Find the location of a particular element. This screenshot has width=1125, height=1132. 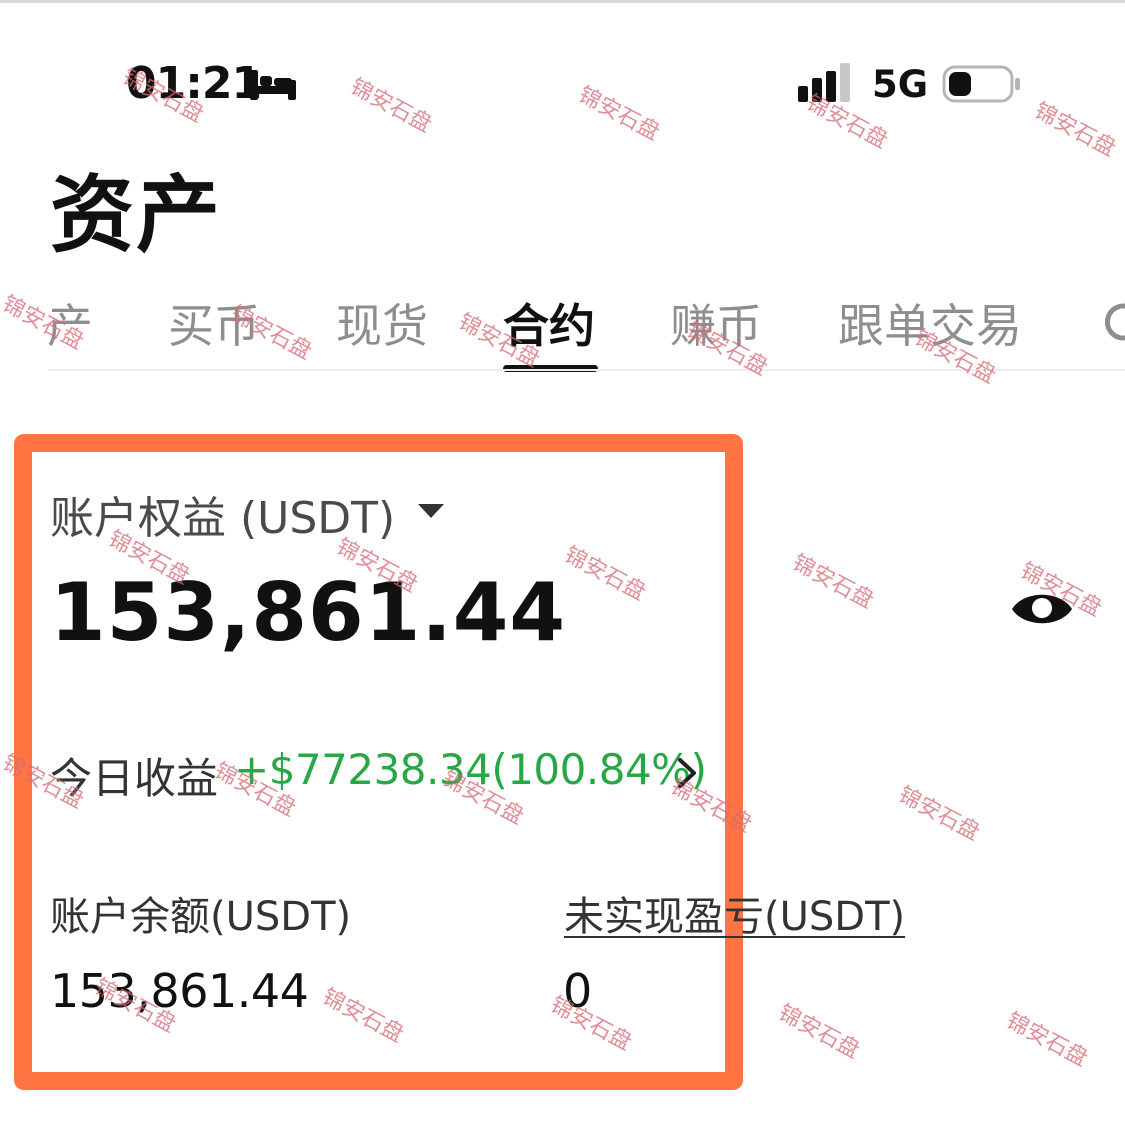

bed-icon is located at coordinates (273, 85).